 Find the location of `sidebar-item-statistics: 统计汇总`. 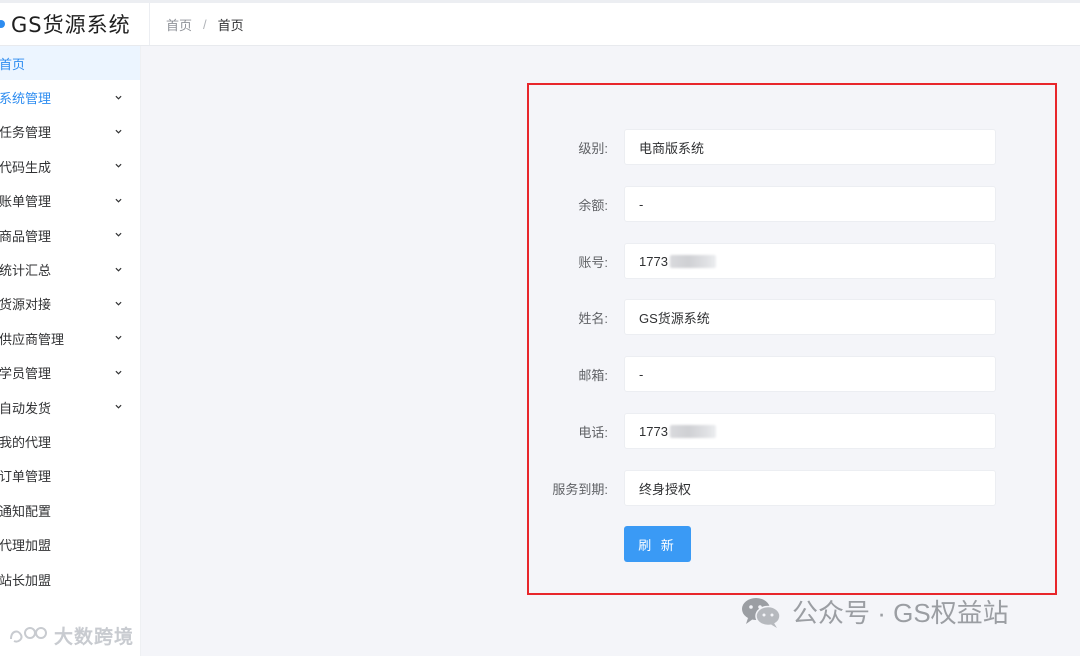

sidebar-item-statistics: 统计汇总 is located at coordinates (70, 269).